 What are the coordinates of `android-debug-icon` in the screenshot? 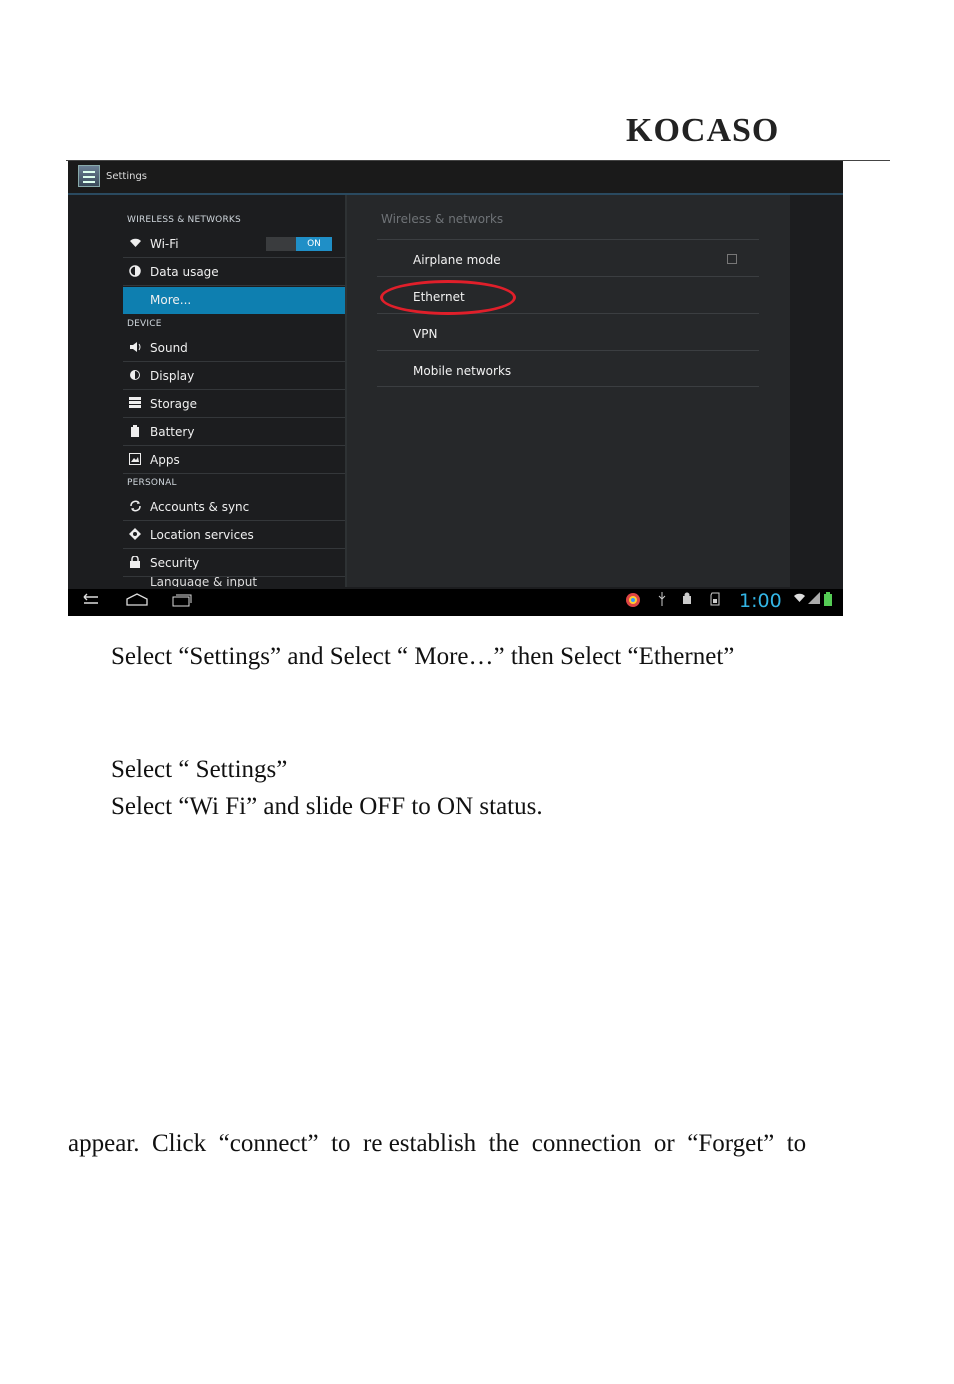 It's located at (687, 601).